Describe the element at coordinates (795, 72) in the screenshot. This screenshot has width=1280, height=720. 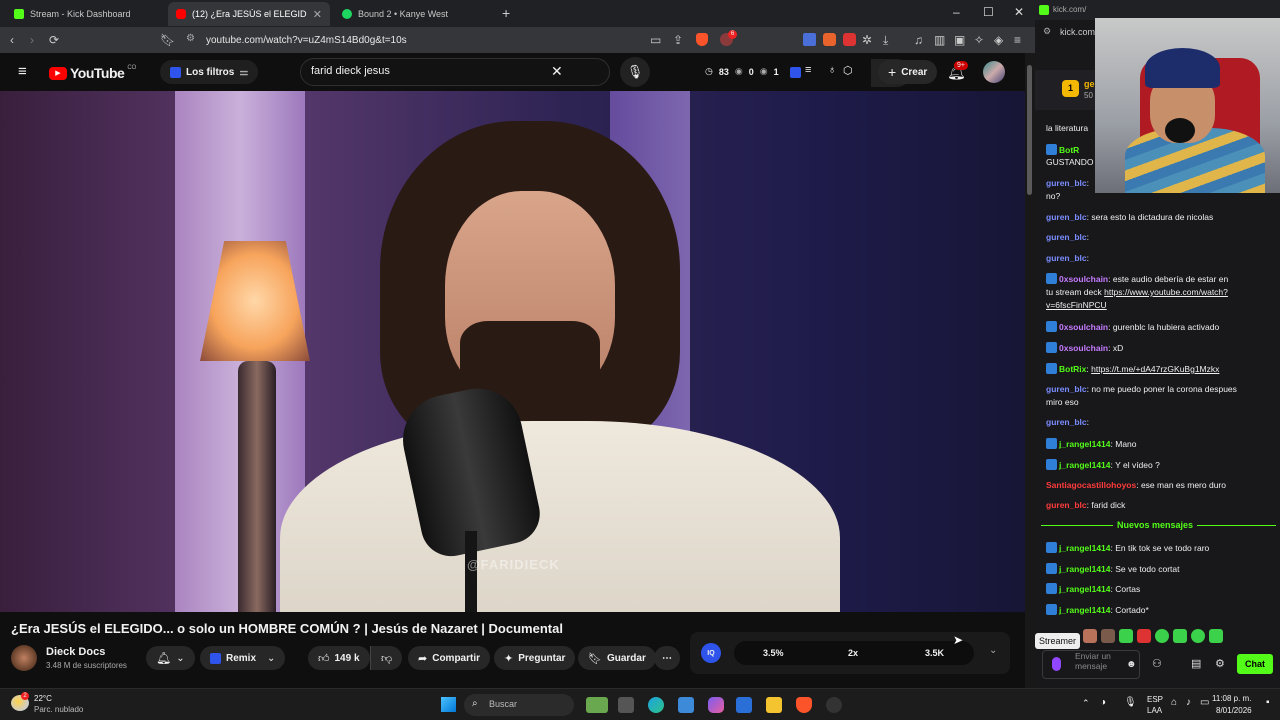
I see `iq-extension-icon` at that location.